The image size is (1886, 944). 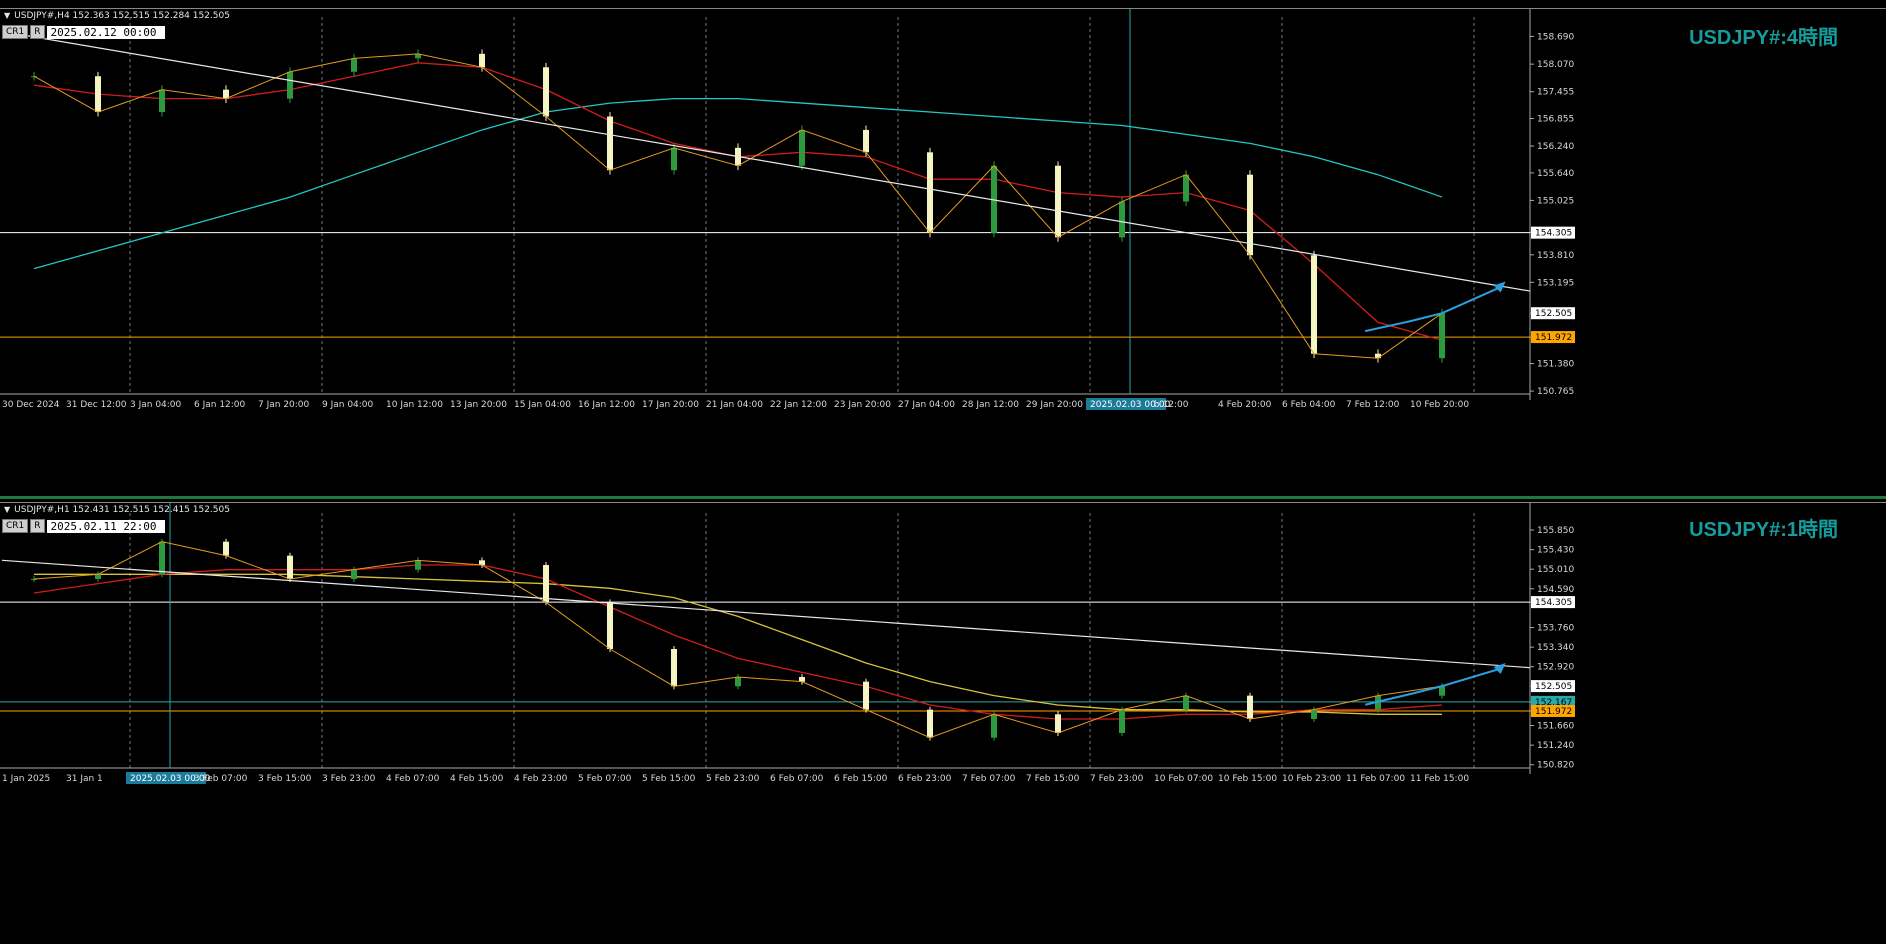 I want to click on time-axis-label: 13 Jan 20:00, so click(x=478, y=405).